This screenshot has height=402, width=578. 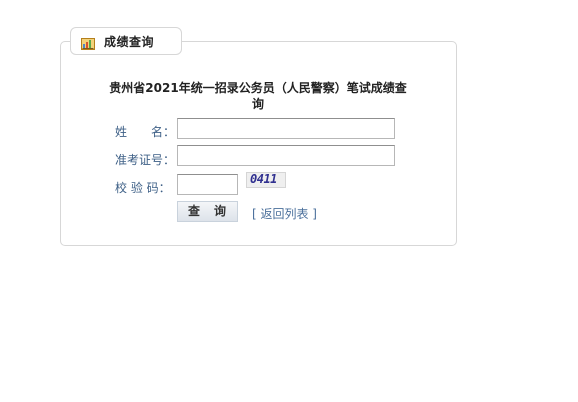 I want to click on name-input, so click(x=286, y=128).